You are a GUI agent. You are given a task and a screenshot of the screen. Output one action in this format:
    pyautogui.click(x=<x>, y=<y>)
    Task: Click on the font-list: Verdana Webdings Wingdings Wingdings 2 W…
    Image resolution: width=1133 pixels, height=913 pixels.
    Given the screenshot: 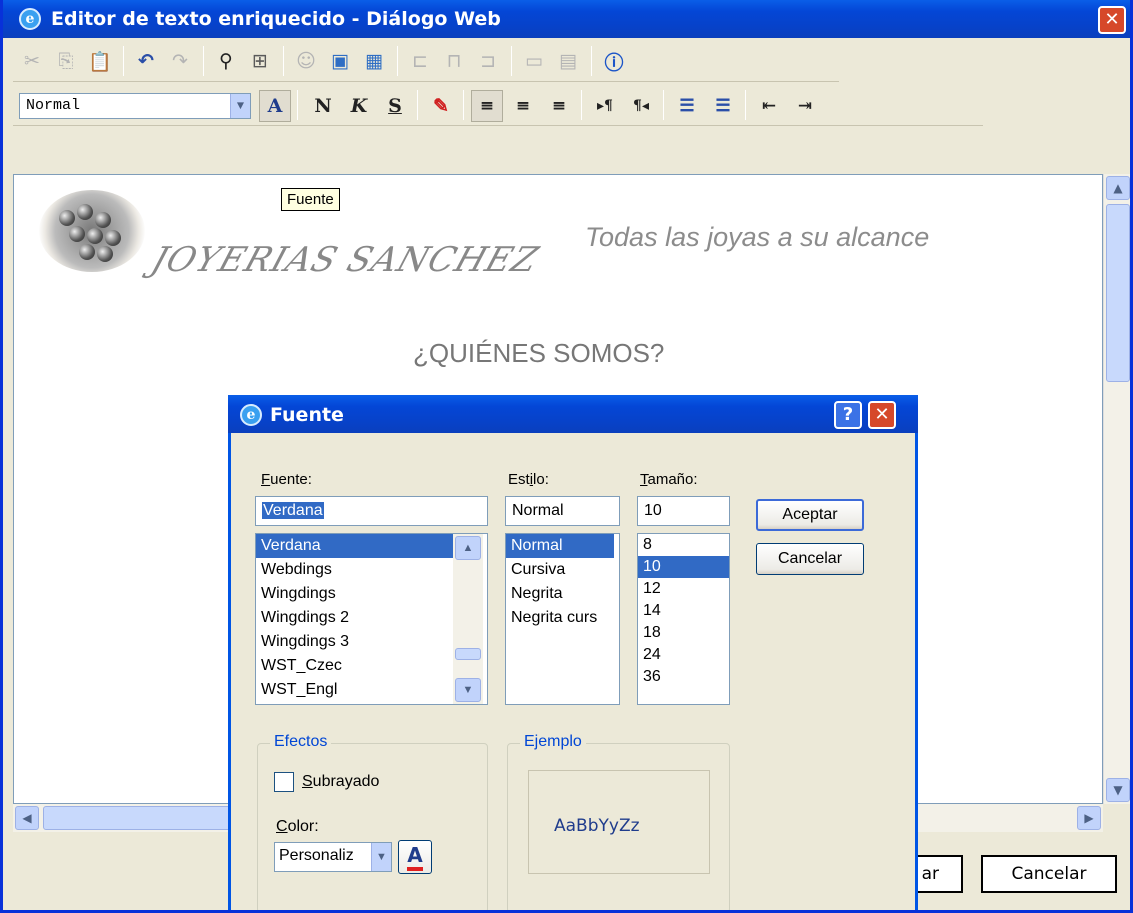 What is the action you would take?
    pyautogui.click(x=371, y=619)
    